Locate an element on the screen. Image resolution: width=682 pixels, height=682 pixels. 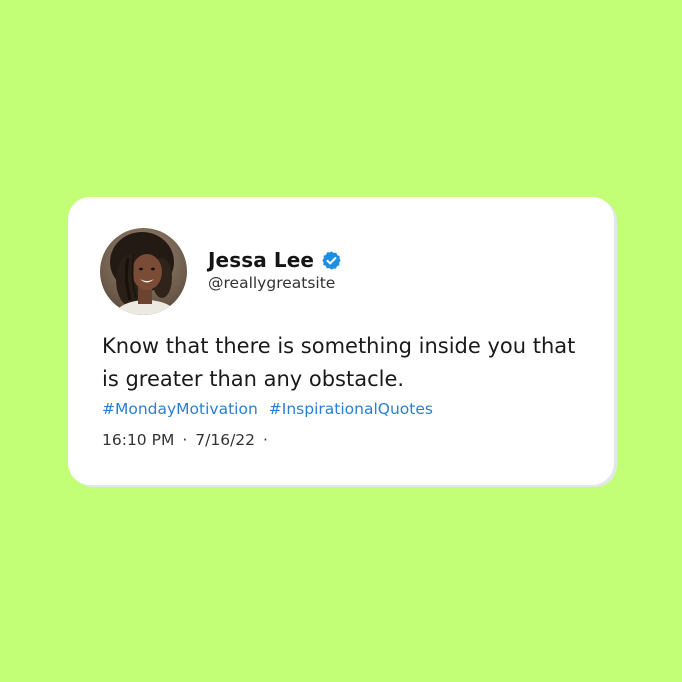
verified-check-icon is located at coordinates (331, 260).